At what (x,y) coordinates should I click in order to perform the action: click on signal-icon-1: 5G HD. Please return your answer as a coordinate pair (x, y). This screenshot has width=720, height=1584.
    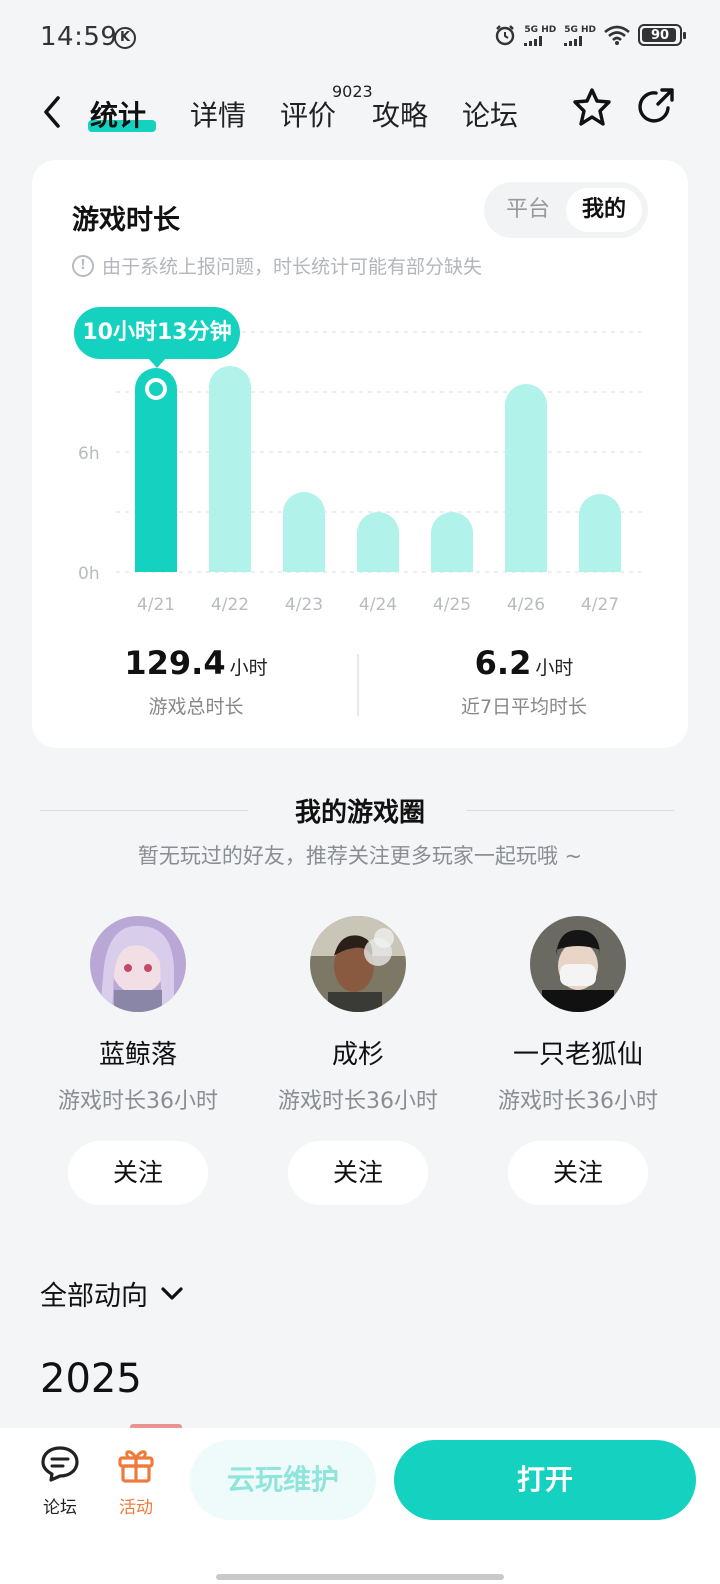
    Looking at the image, I should click on (540, 35).